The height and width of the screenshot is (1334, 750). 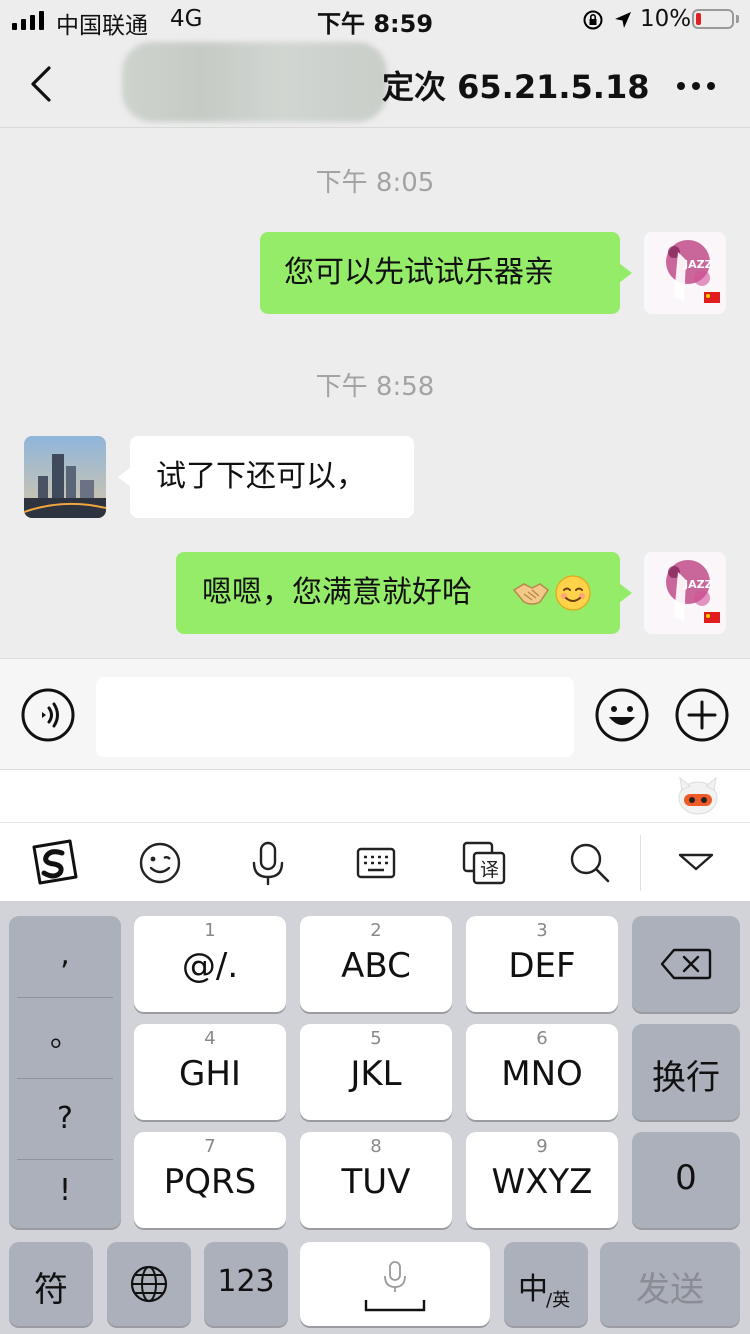 What do you see at coordinates (42, 84) in the screenshot?
I see `chevron-left-icon` at bounding box center [42, 84].